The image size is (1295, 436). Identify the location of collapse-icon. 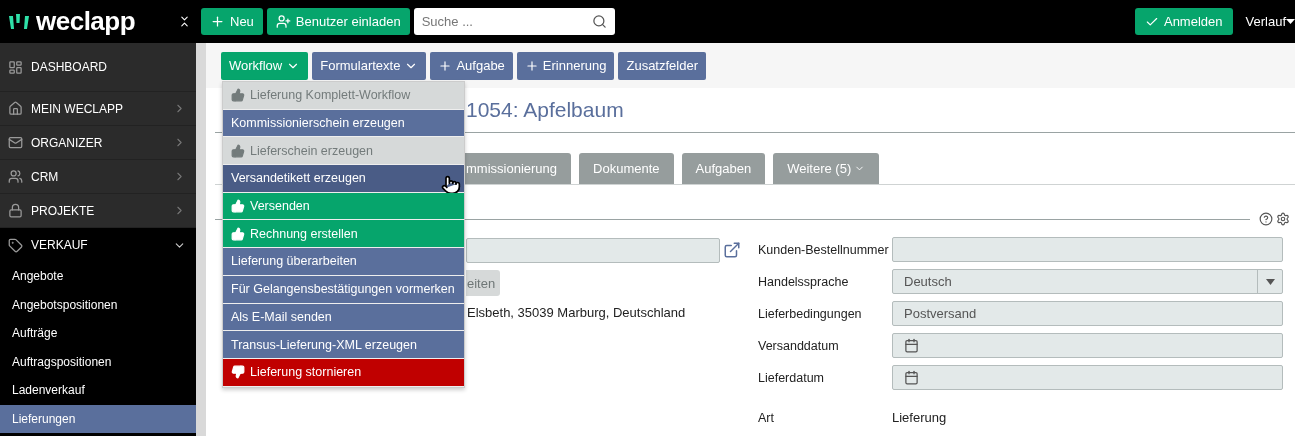
(184, 21).